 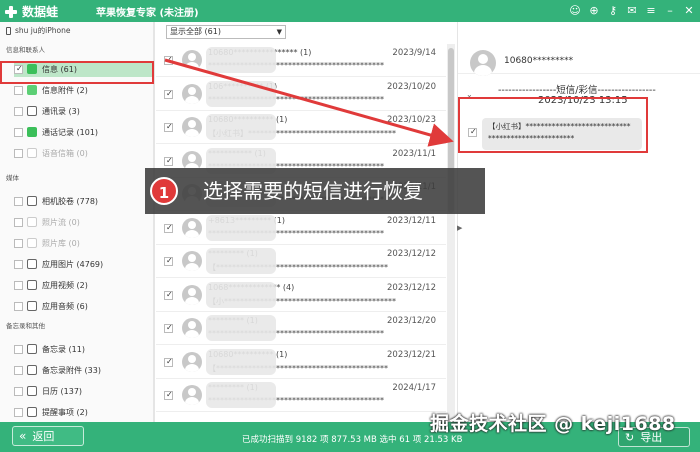 What do you see at coordinates (83, 243) in the screenshot?
I see `sidebar-item: 照片库 (0)` at bounding box center [83, 243].